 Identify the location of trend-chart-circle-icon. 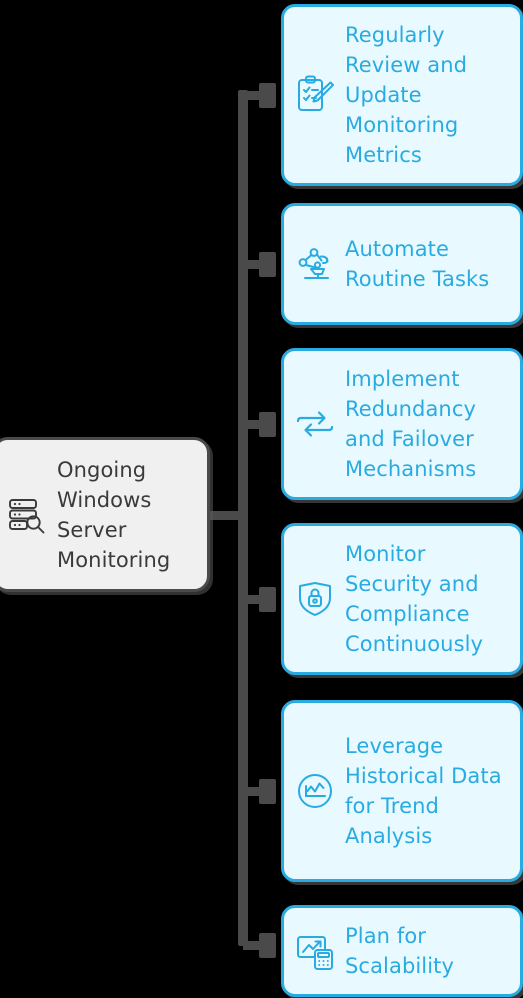
(315, 791).